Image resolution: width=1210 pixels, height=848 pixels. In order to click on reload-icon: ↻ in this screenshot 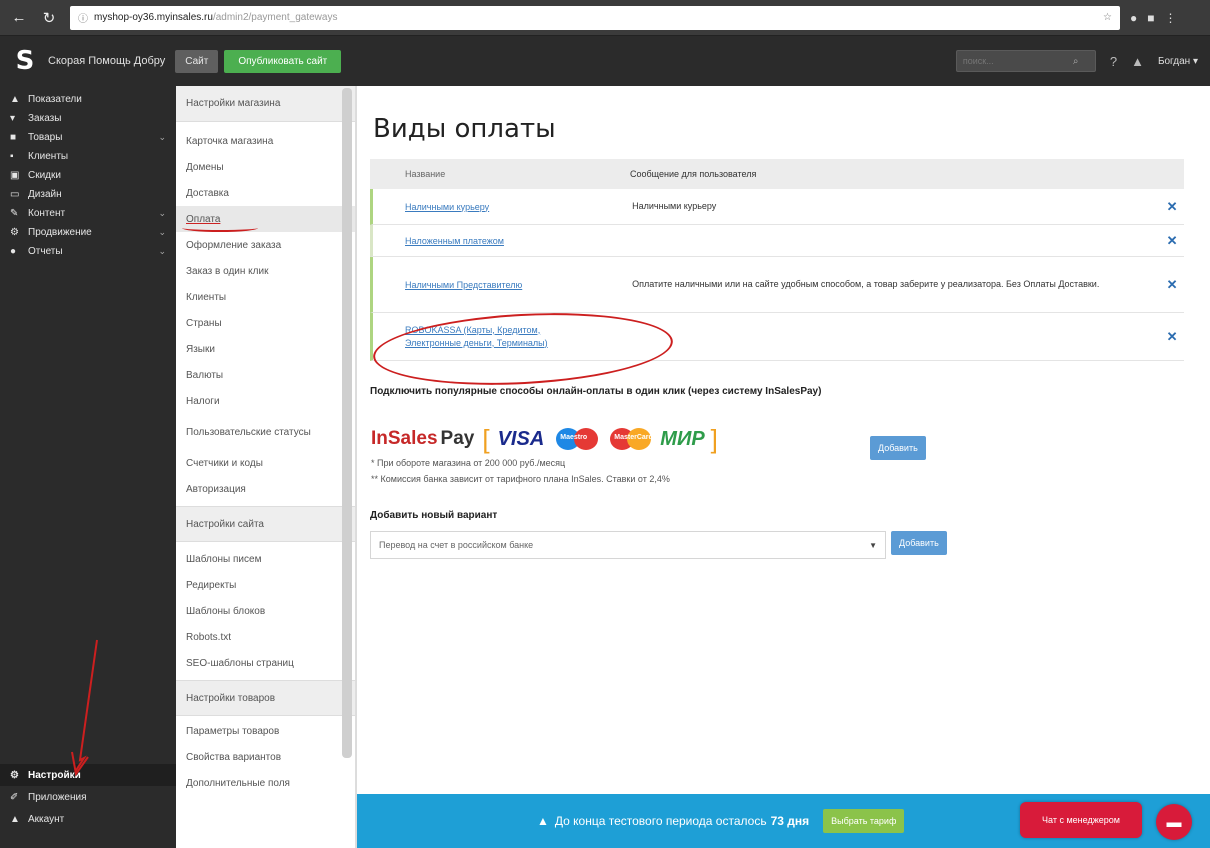, I will do `click(49, 18)`.